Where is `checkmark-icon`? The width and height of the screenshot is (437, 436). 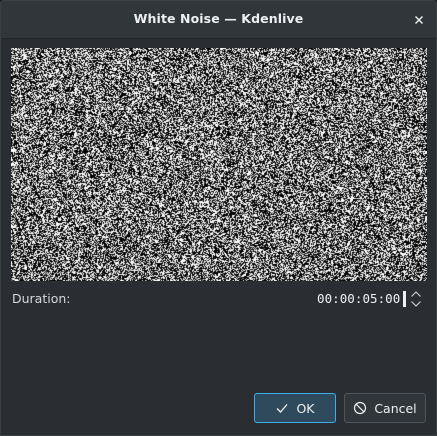 checkmark-icon is located at coordinates (282, 408).